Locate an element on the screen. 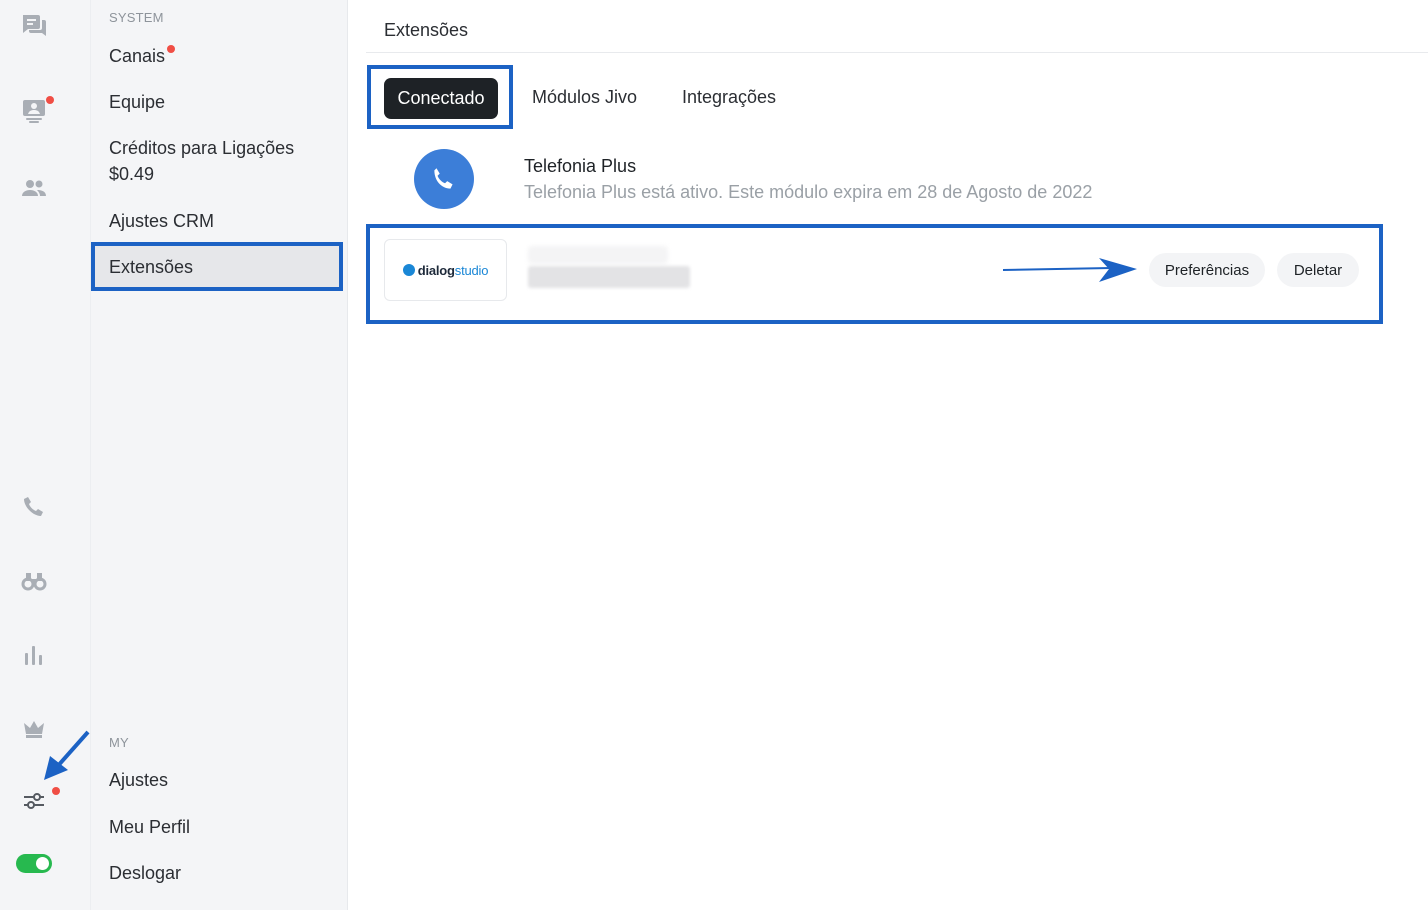 The image size is (1428, 910). monitor-user-icon is located at coordinates (36, 111).